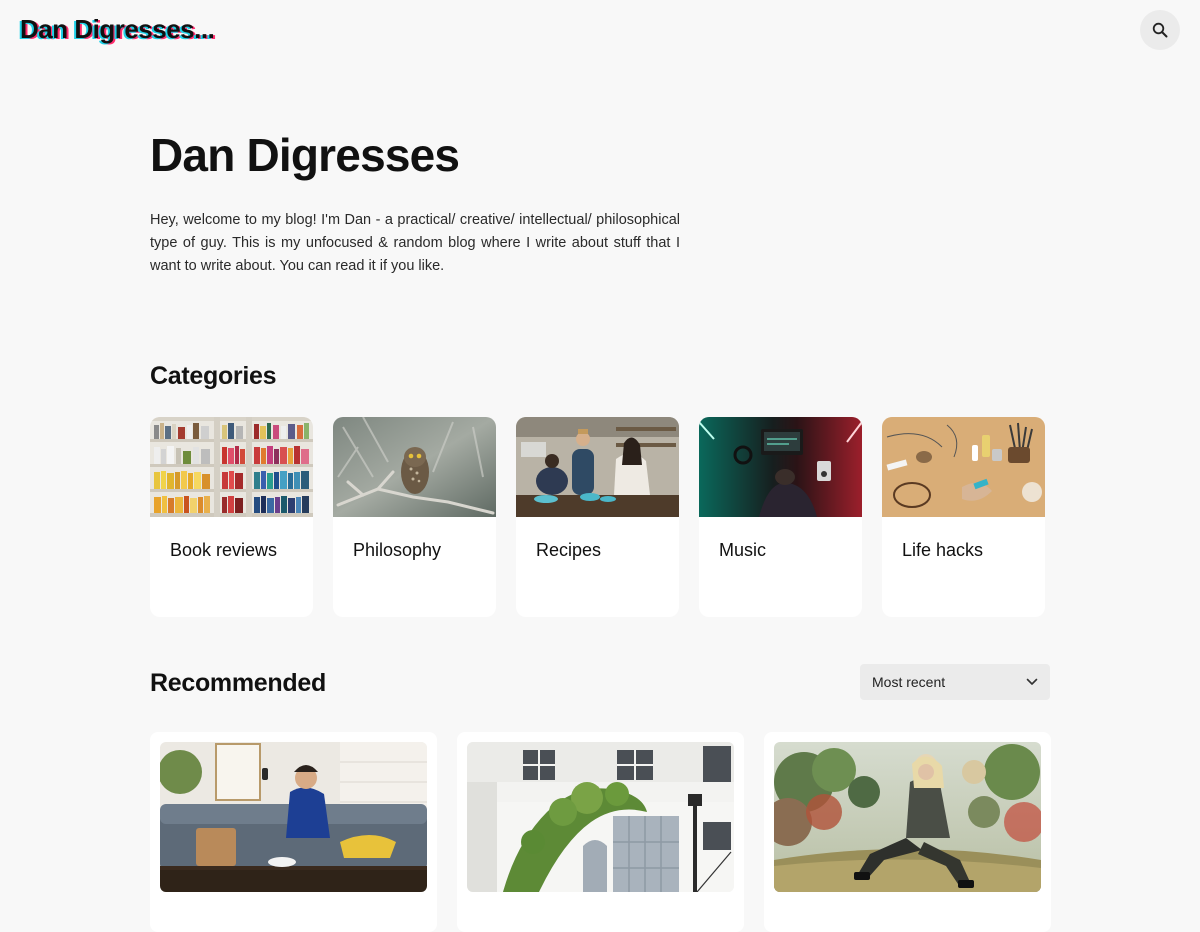  I want to click on category-label: Music, so click(743, 550).